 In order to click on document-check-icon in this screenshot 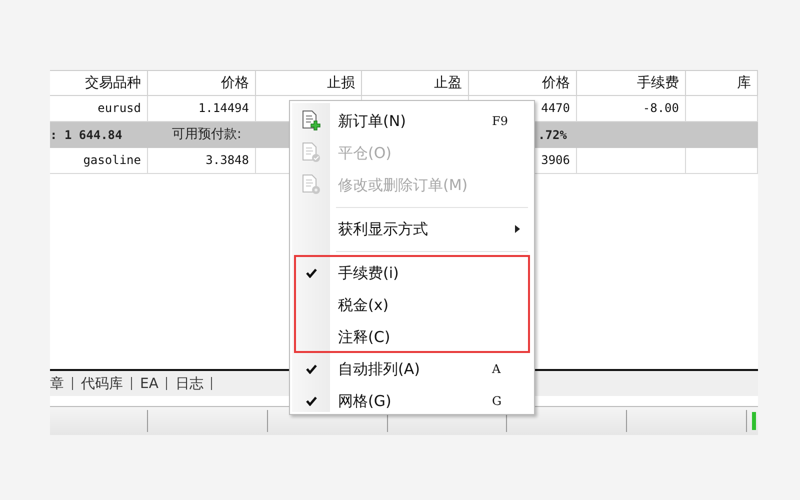, I will do `click(311, 153)`.